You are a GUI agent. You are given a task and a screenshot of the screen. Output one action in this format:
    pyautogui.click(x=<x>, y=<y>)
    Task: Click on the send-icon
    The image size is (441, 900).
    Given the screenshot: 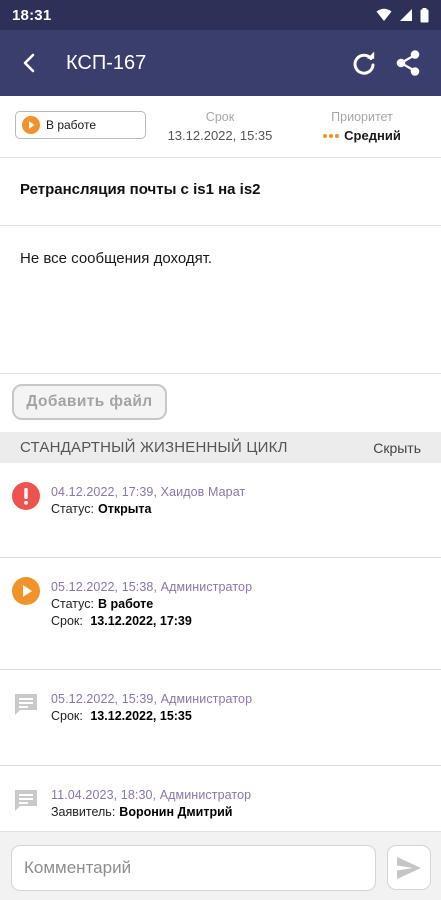 What is the action you would take?
    pyautogui.click(x=409, y=867)
    